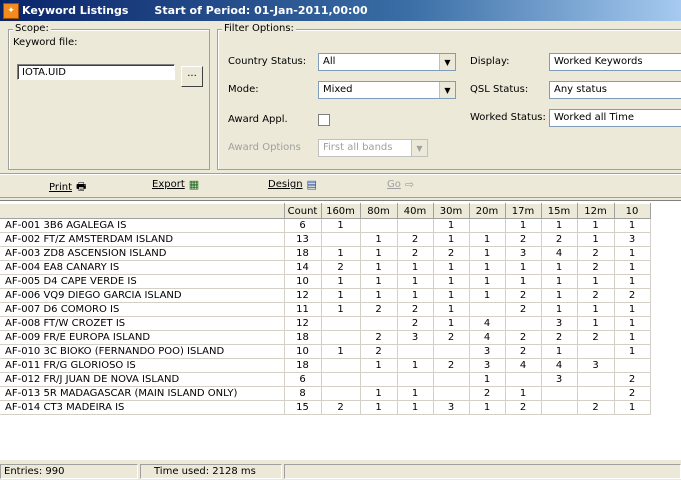 The image size is (681, 480). I want to click on mode-label: Mode:, so click(243, 89).